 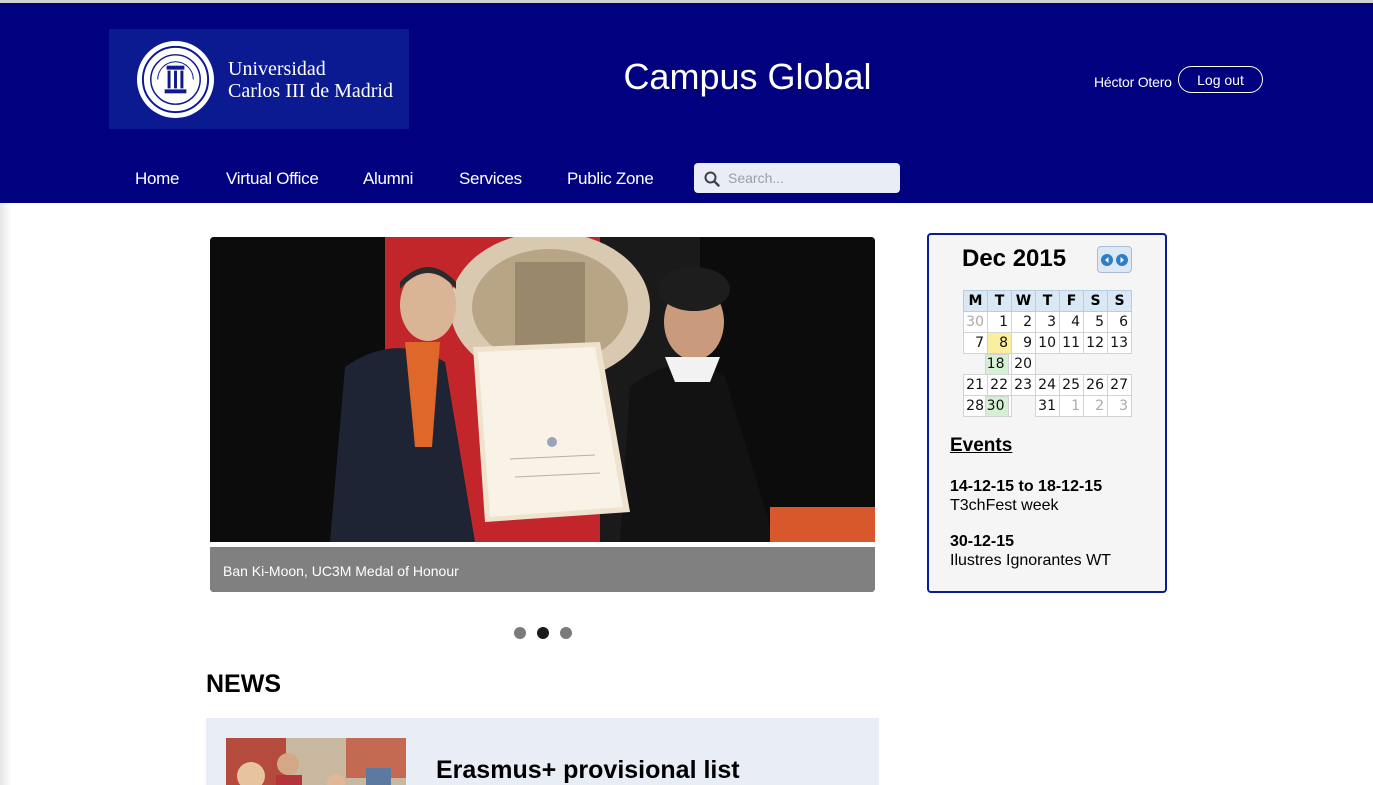 I want to click on calendar-week-row: 28293031123, so click(x=1047, y=406).